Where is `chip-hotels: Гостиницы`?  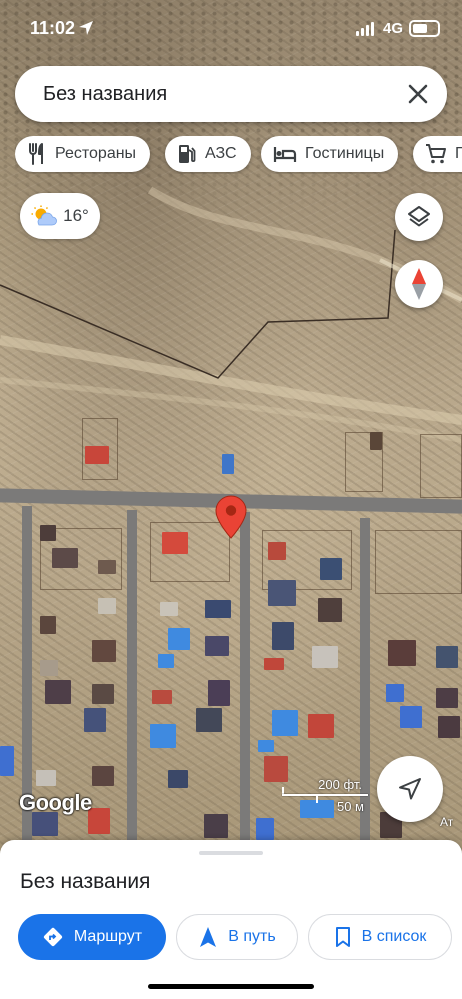
chip-hotels: Гостиницы is located at coordinates (330, 154).